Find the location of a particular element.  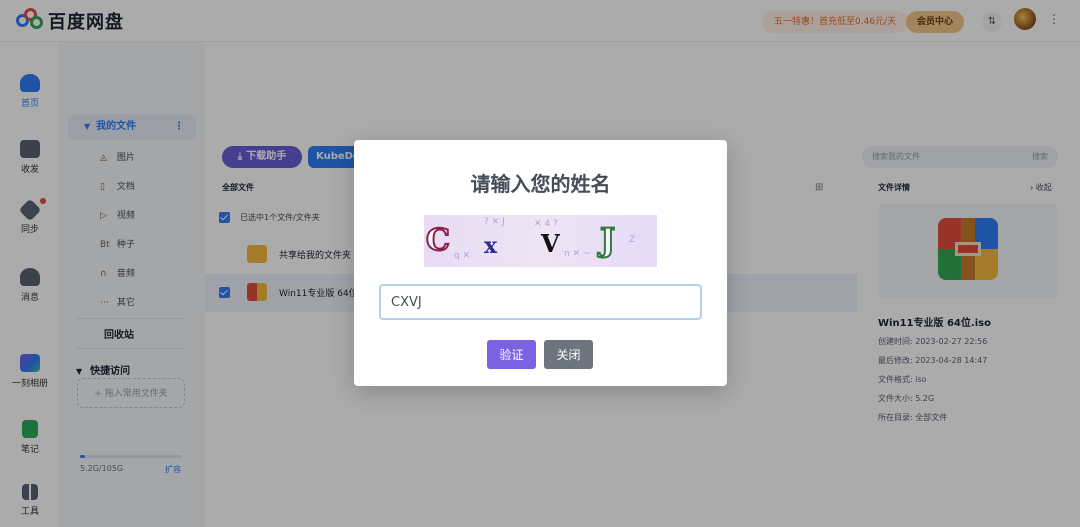

captcha-image: ? ✕ J ✕ 4 ? q ✕ n ✕ ~ Z C x V J is located at coordinates (540, 241).